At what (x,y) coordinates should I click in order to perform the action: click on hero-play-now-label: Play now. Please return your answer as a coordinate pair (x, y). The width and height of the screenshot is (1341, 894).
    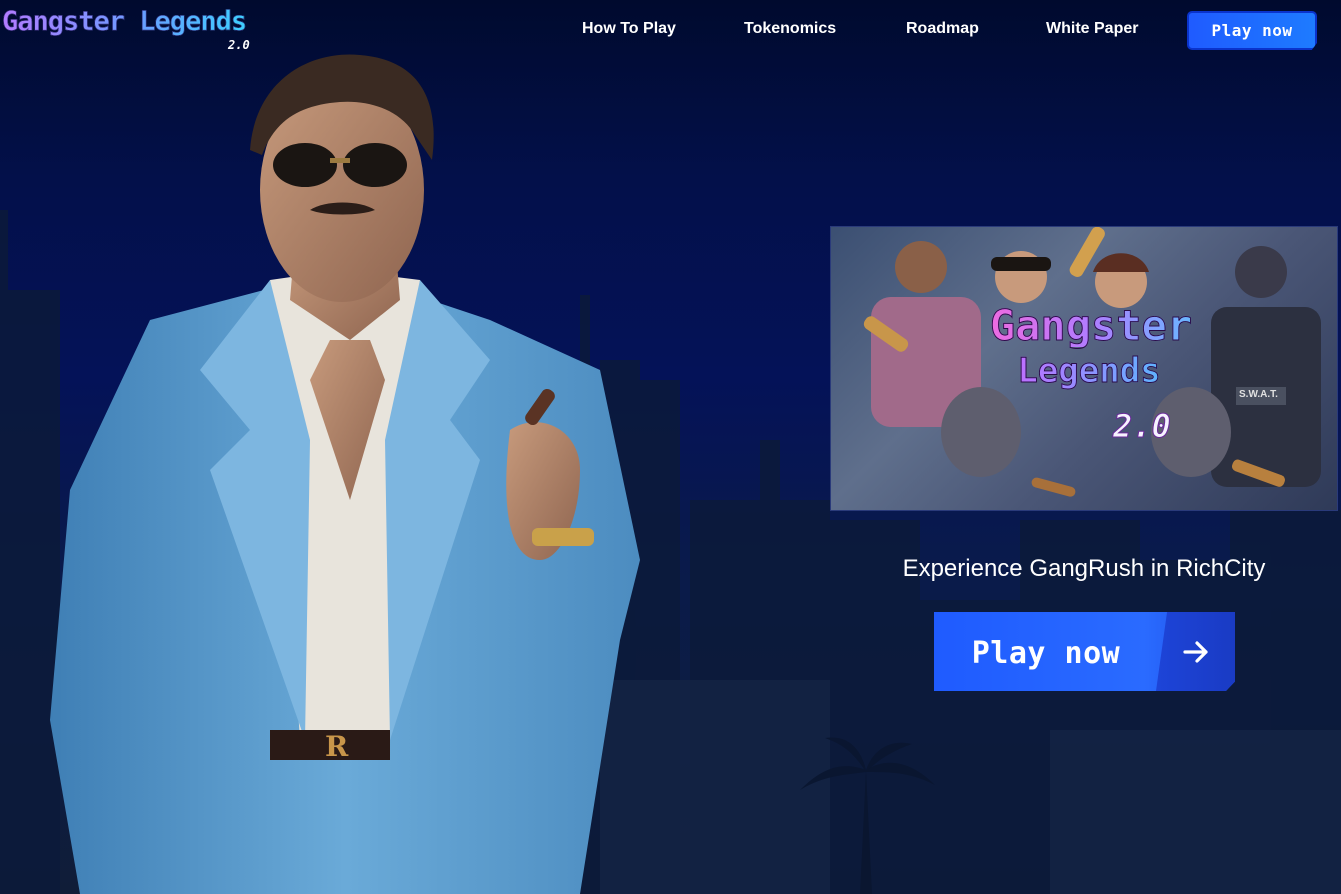
    Looking at the image, I should click on (1046, 653).